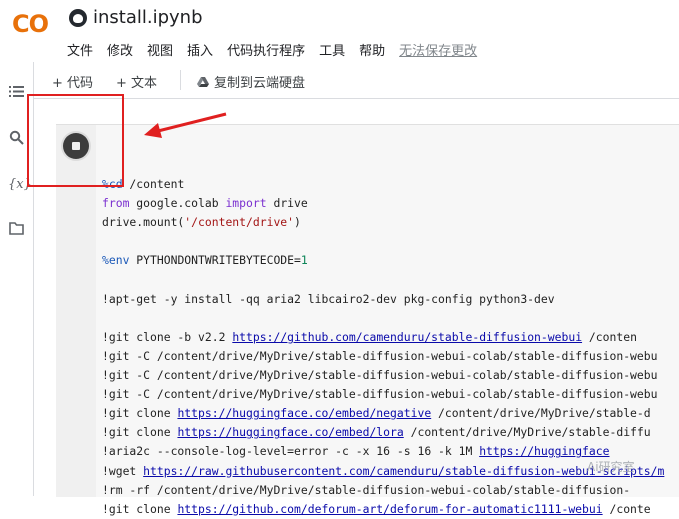 This screenshot has height=519, width=679. I want to click on add-text-button: + 文本, so click(136, 81).